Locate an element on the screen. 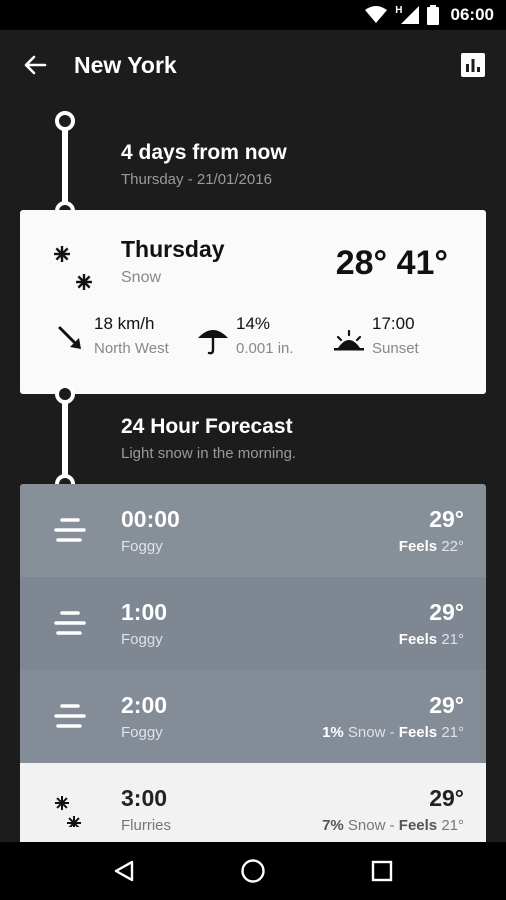 The height and width of the screenshot is (900, 506). hour-row: 00:00 Foggy 29° Feels 22° is located at coordinates (253, 530).